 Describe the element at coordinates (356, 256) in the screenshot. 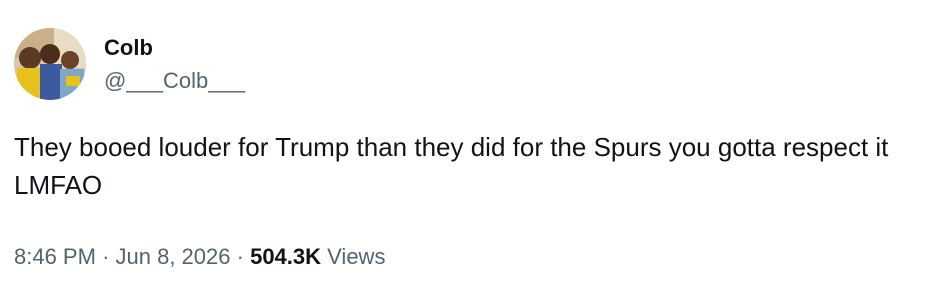

I see `views-label: Views` at that location.